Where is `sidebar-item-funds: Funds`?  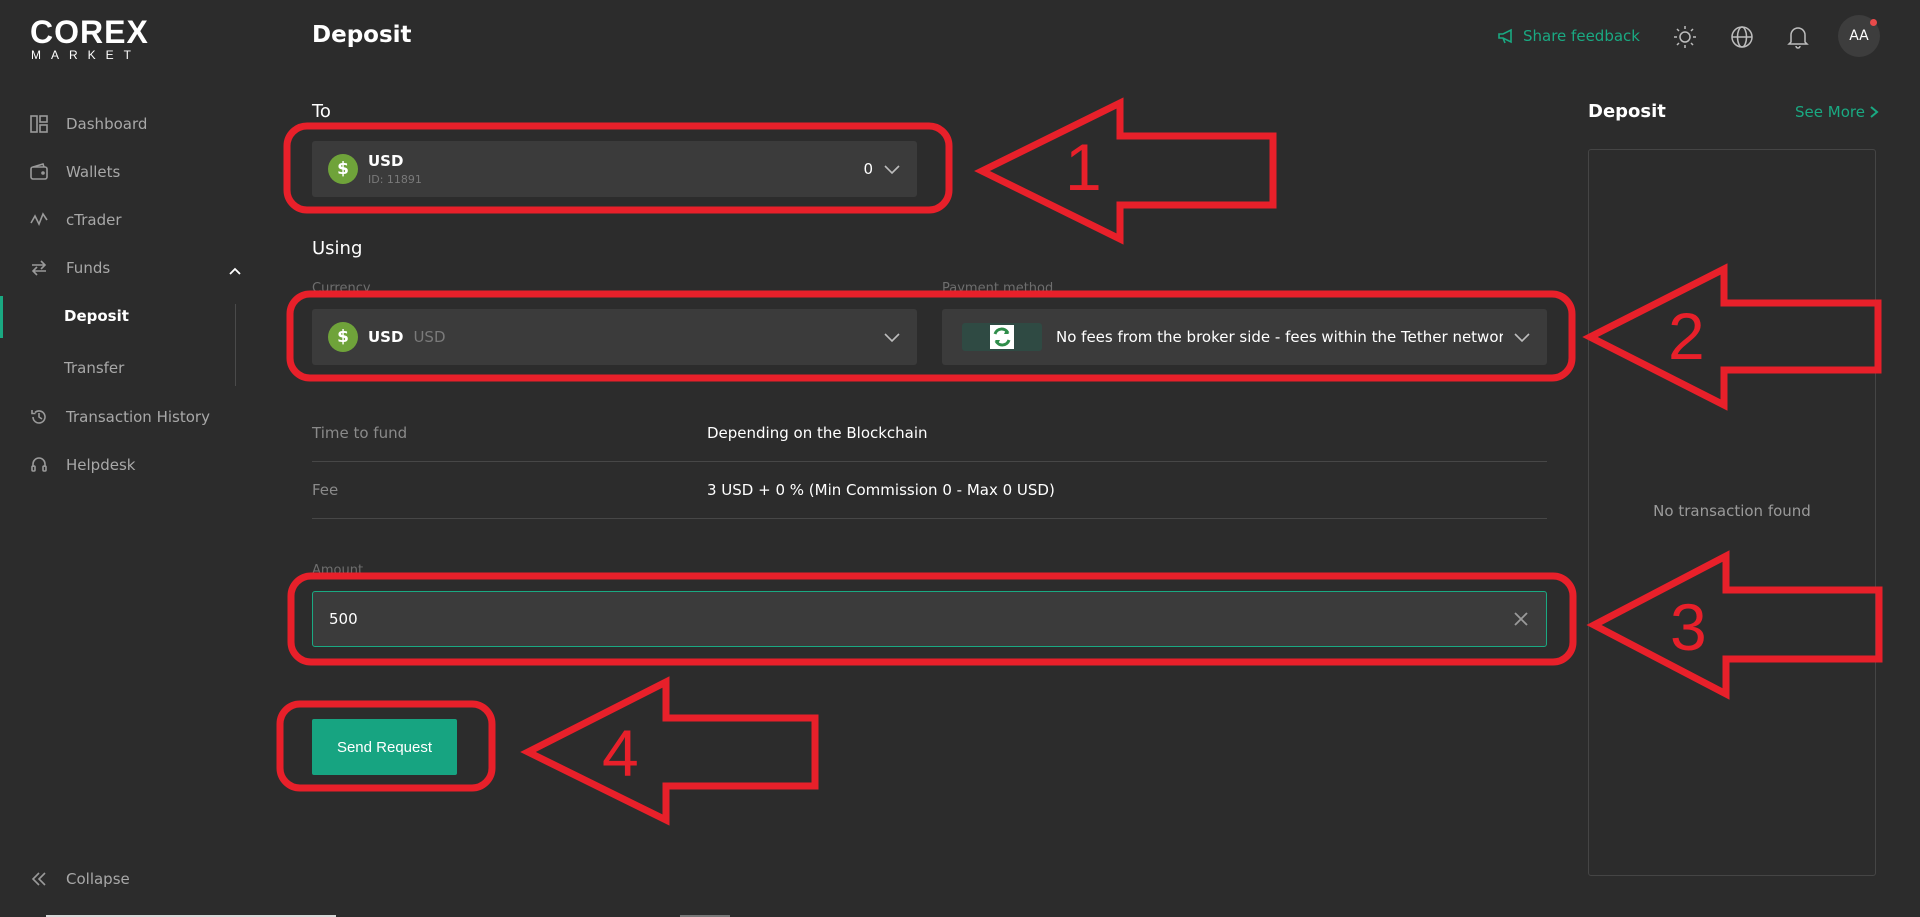
sidebar-item-funds: Funds is located at coordinates (70, 268).